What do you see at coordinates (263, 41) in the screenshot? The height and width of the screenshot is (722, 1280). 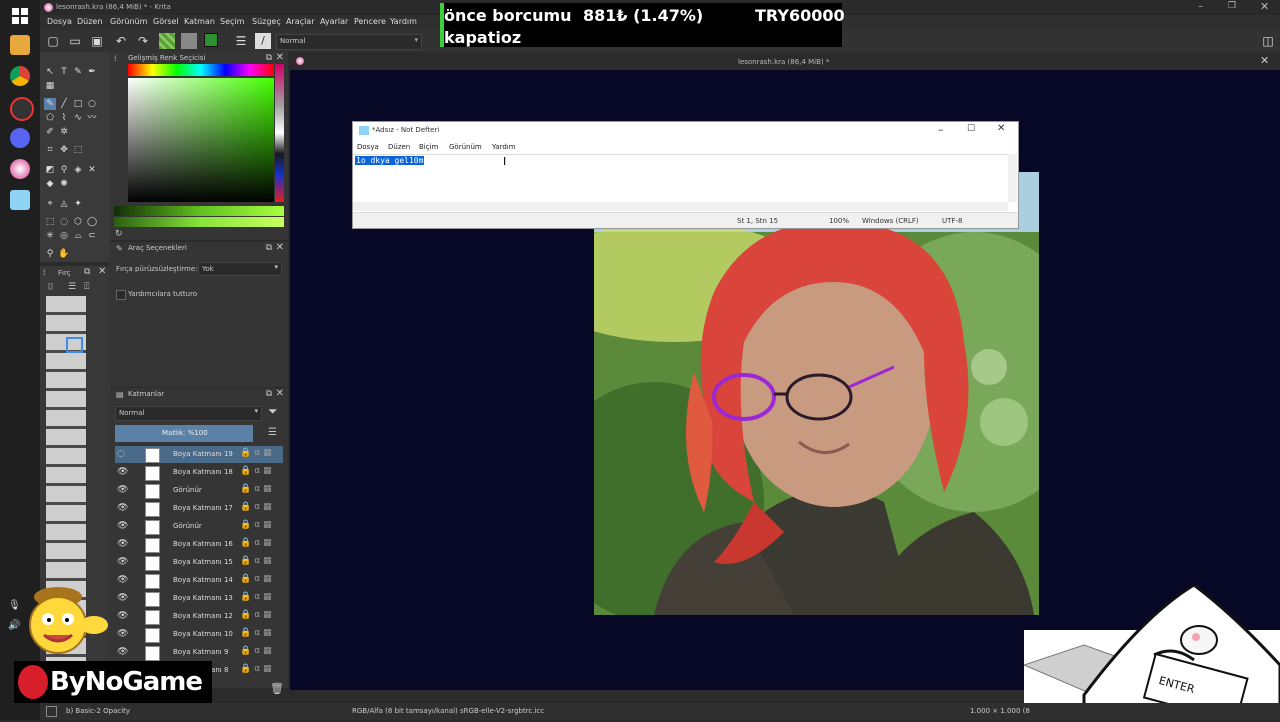 I see `brush-tip-icon: /` at bounding box center [263, 41].